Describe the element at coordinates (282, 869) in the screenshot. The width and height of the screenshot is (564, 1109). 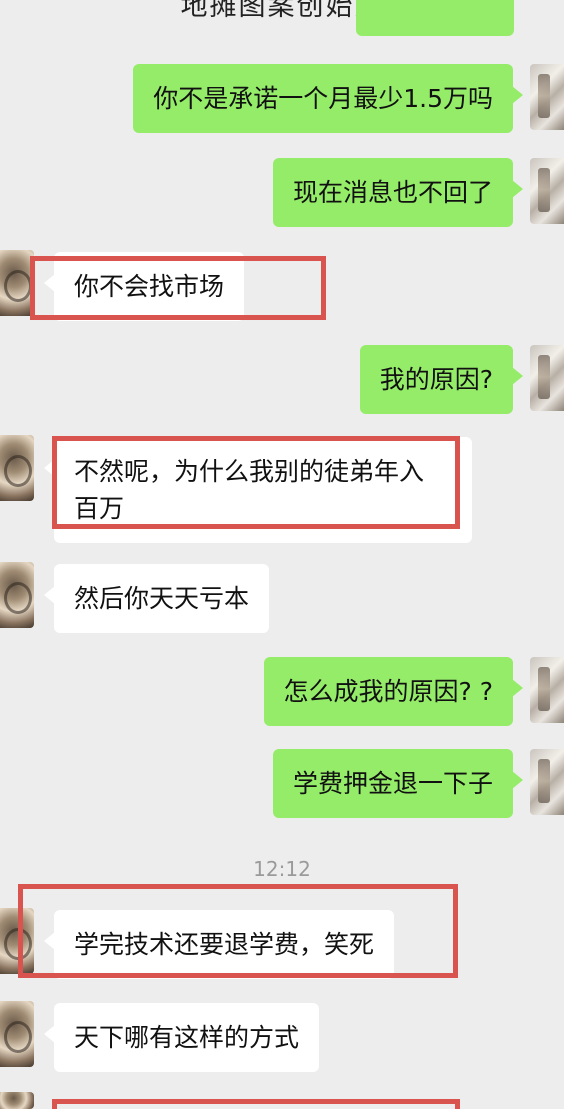
I see `message-timestamp: 12:12` at that location.